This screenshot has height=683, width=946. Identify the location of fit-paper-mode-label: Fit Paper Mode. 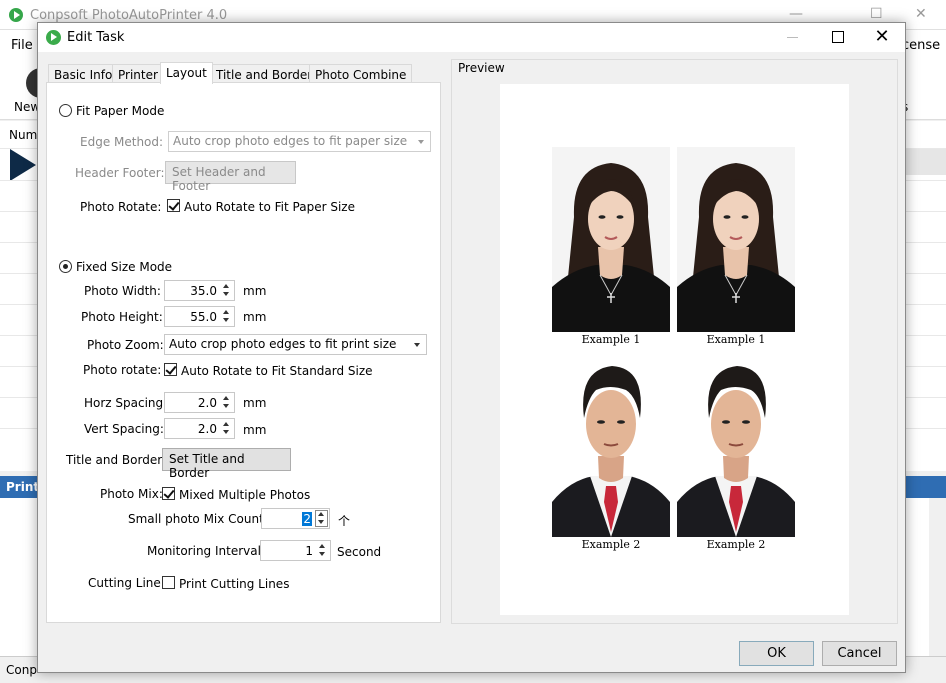
(120, 111).